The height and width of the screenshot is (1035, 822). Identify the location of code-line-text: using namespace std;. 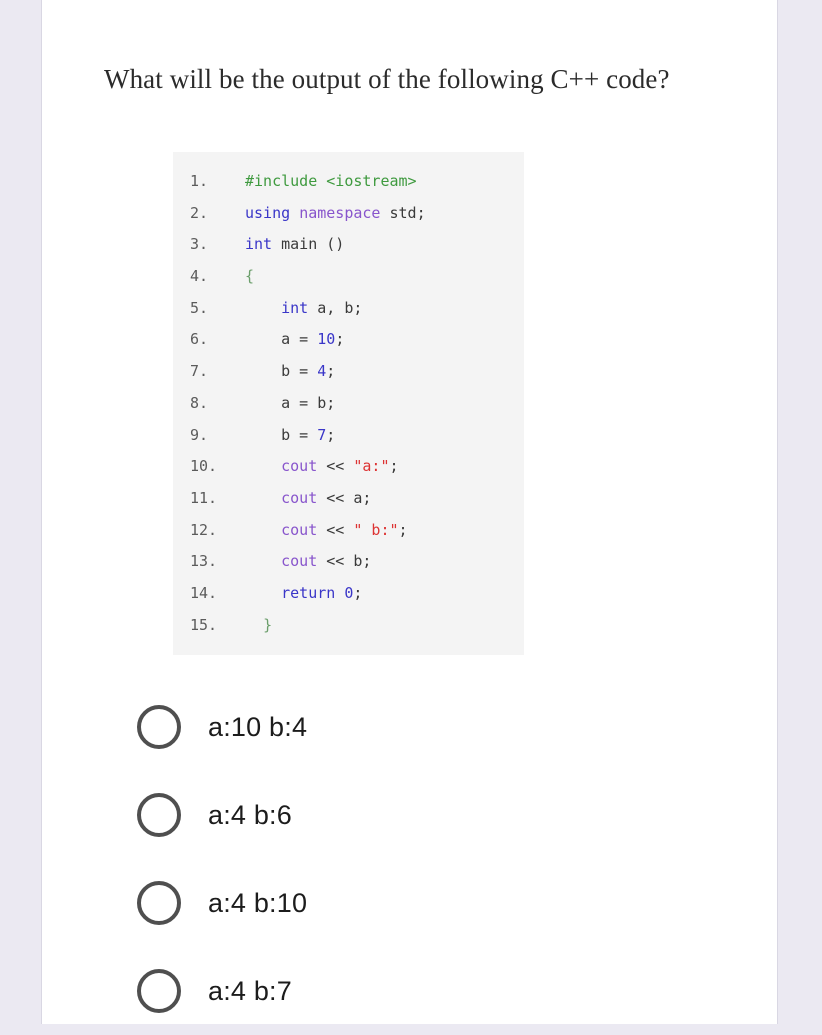
(384, 214).